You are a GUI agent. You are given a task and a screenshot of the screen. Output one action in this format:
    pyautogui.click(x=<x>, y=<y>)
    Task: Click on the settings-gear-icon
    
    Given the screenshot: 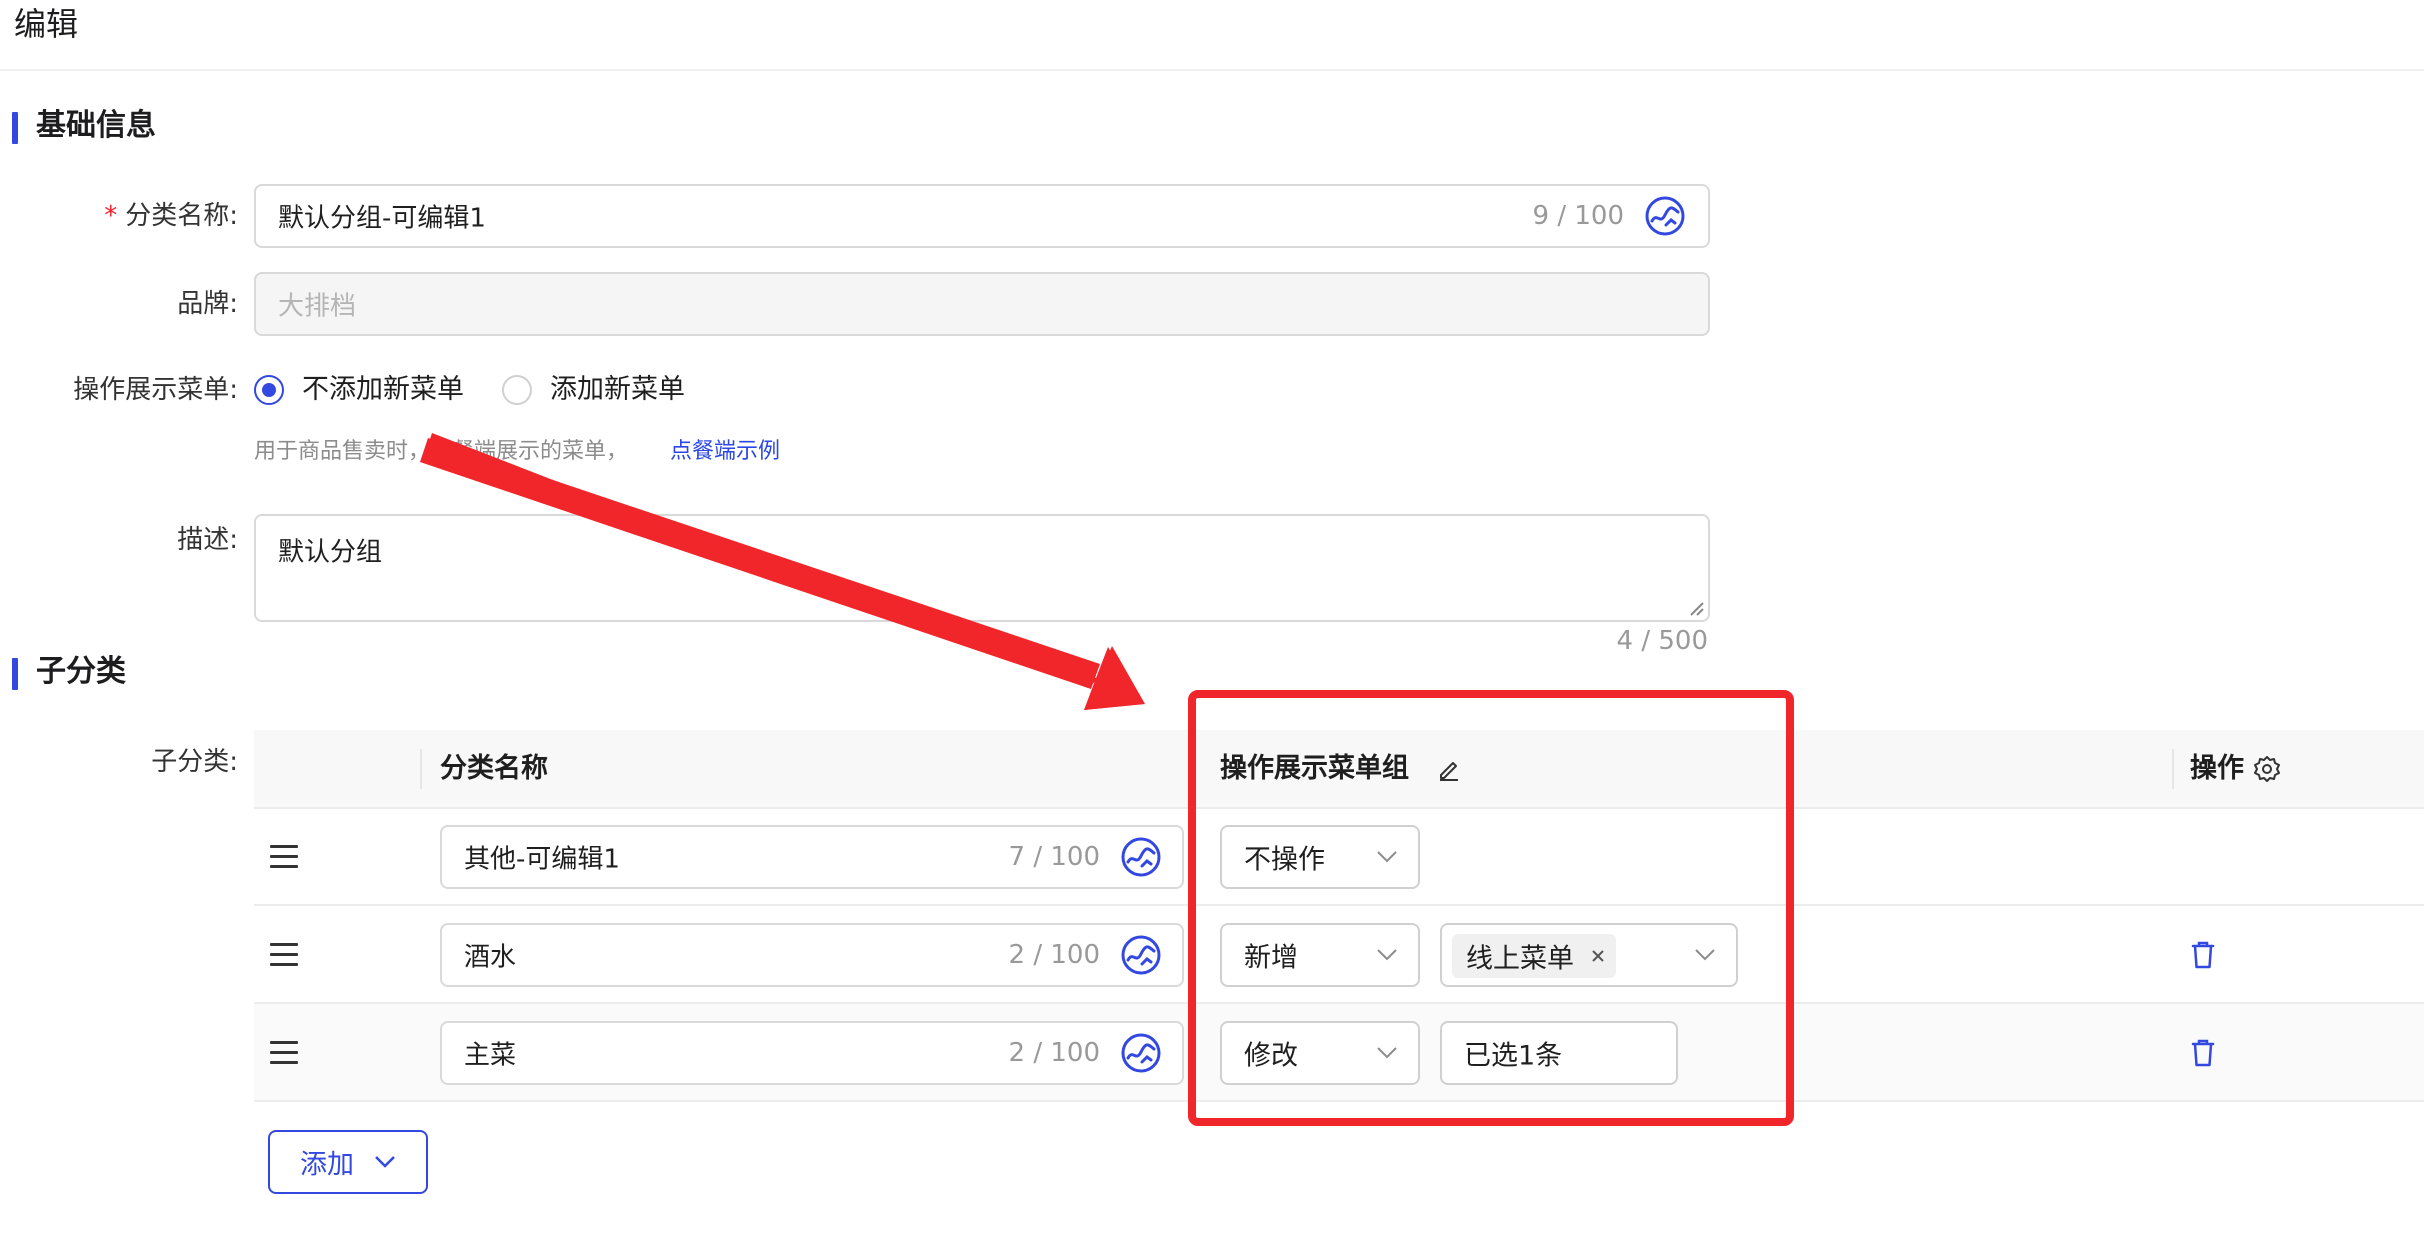 What is the action you would take?
    pyautogui.click(x=2267, y=769)
    